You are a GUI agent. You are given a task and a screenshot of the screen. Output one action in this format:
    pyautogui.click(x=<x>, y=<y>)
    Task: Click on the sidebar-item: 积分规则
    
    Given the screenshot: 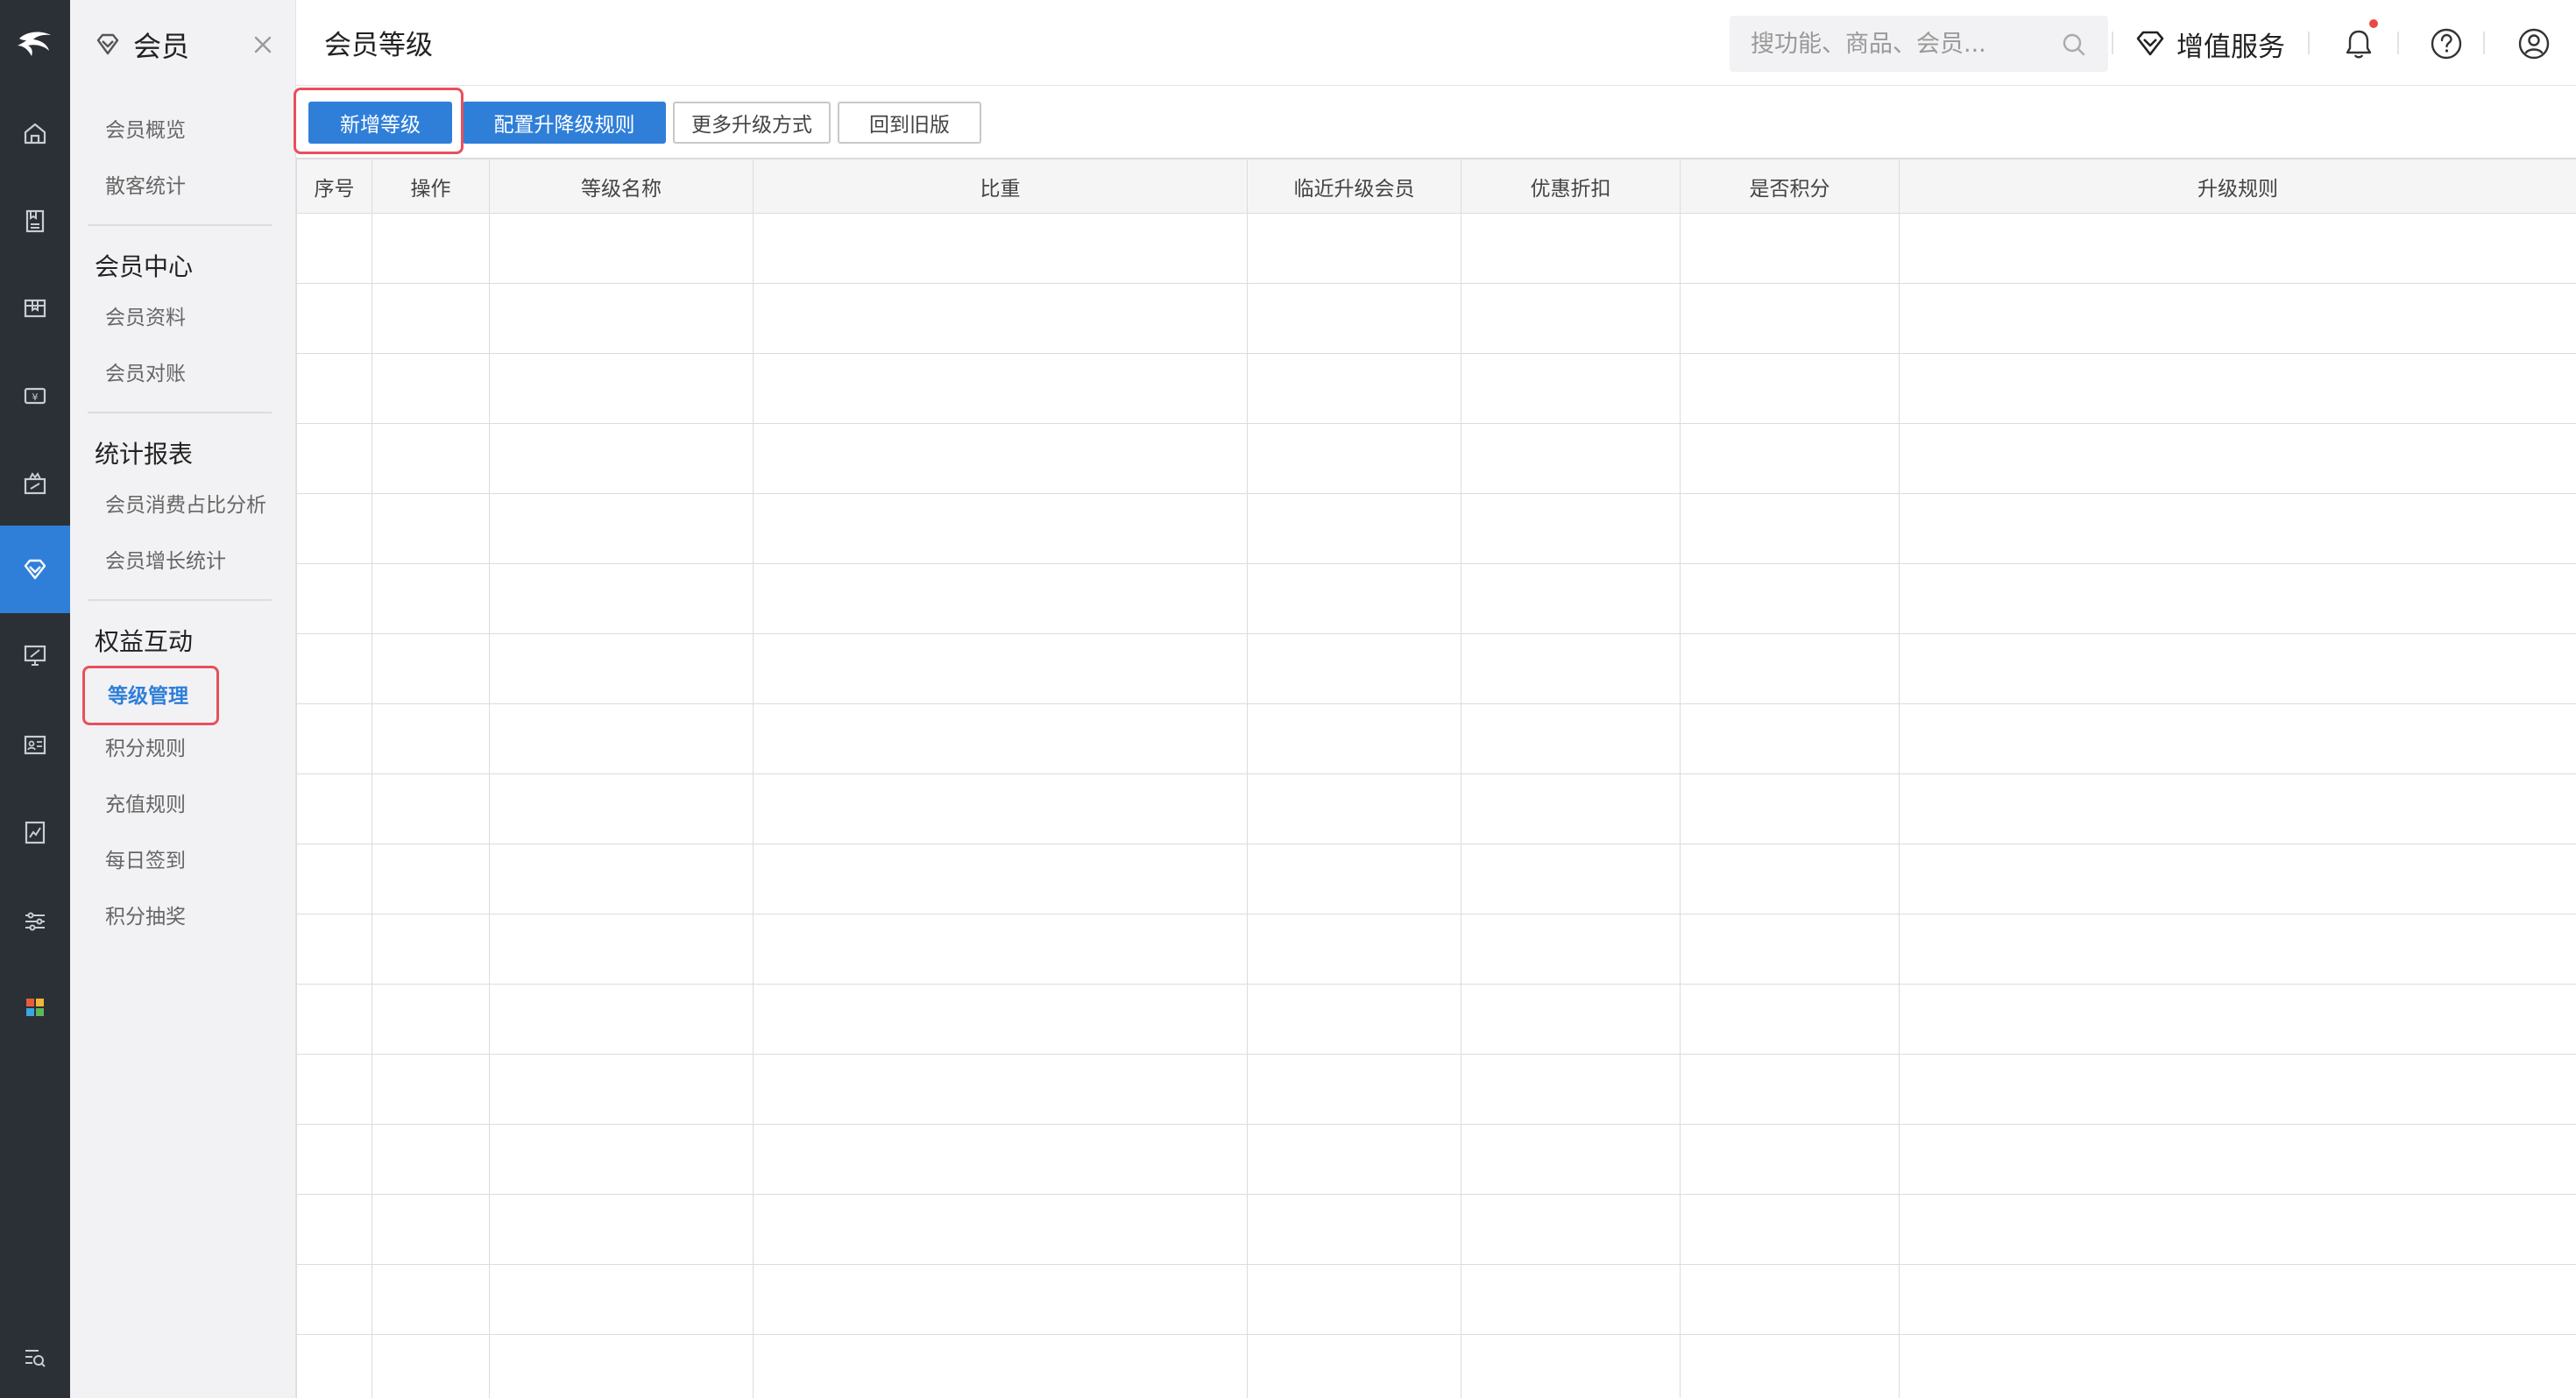 What is the action you would take?
    pyautogui.click(x=145, y=749)
    